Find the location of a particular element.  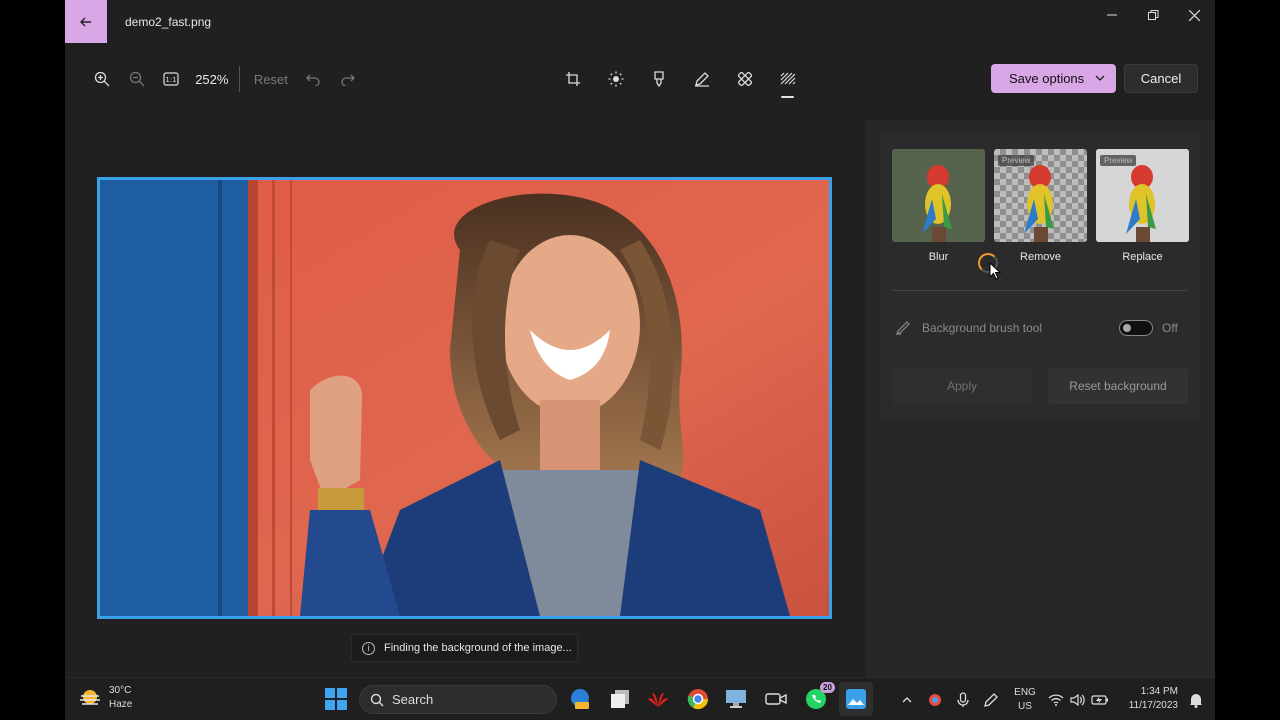

brush-tool-state: Off is located at coordinates (1170, 328).